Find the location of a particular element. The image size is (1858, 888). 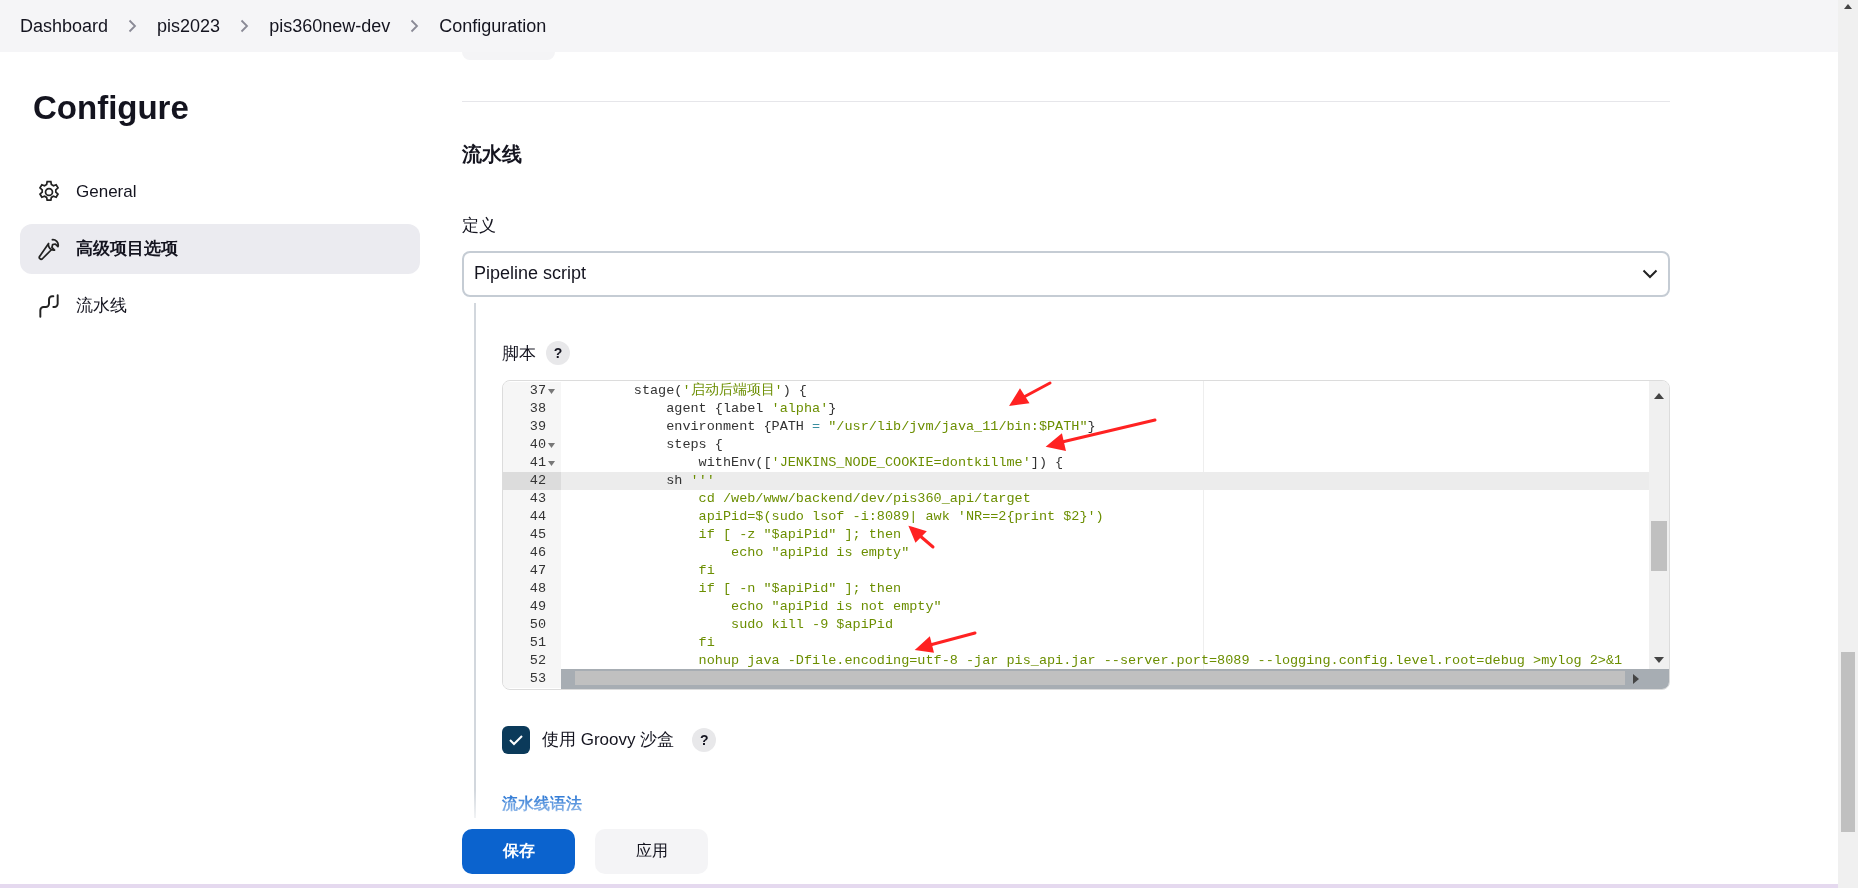

breadcrumb-link: Configuration is located at coordinates (493, 26).